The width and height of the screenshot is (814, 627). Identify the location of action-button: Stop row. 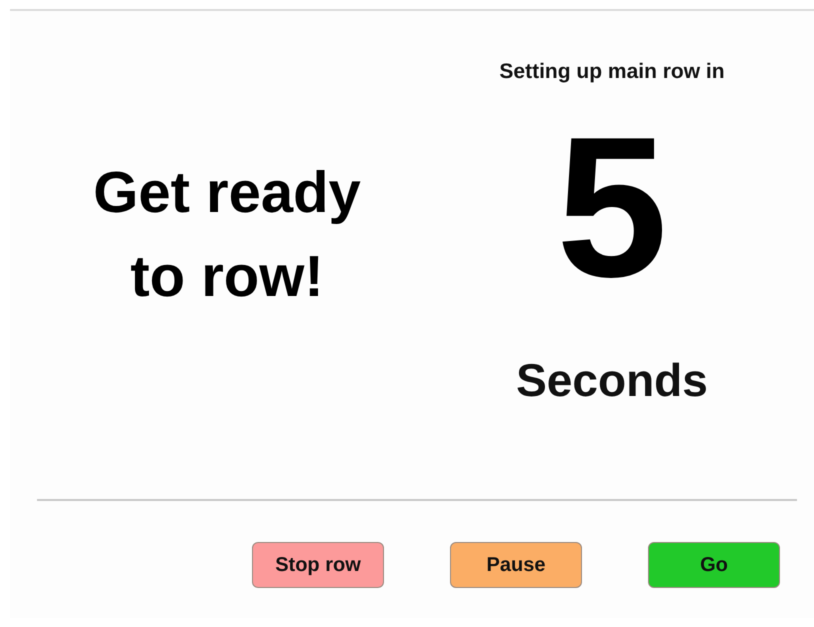
(318, 565).